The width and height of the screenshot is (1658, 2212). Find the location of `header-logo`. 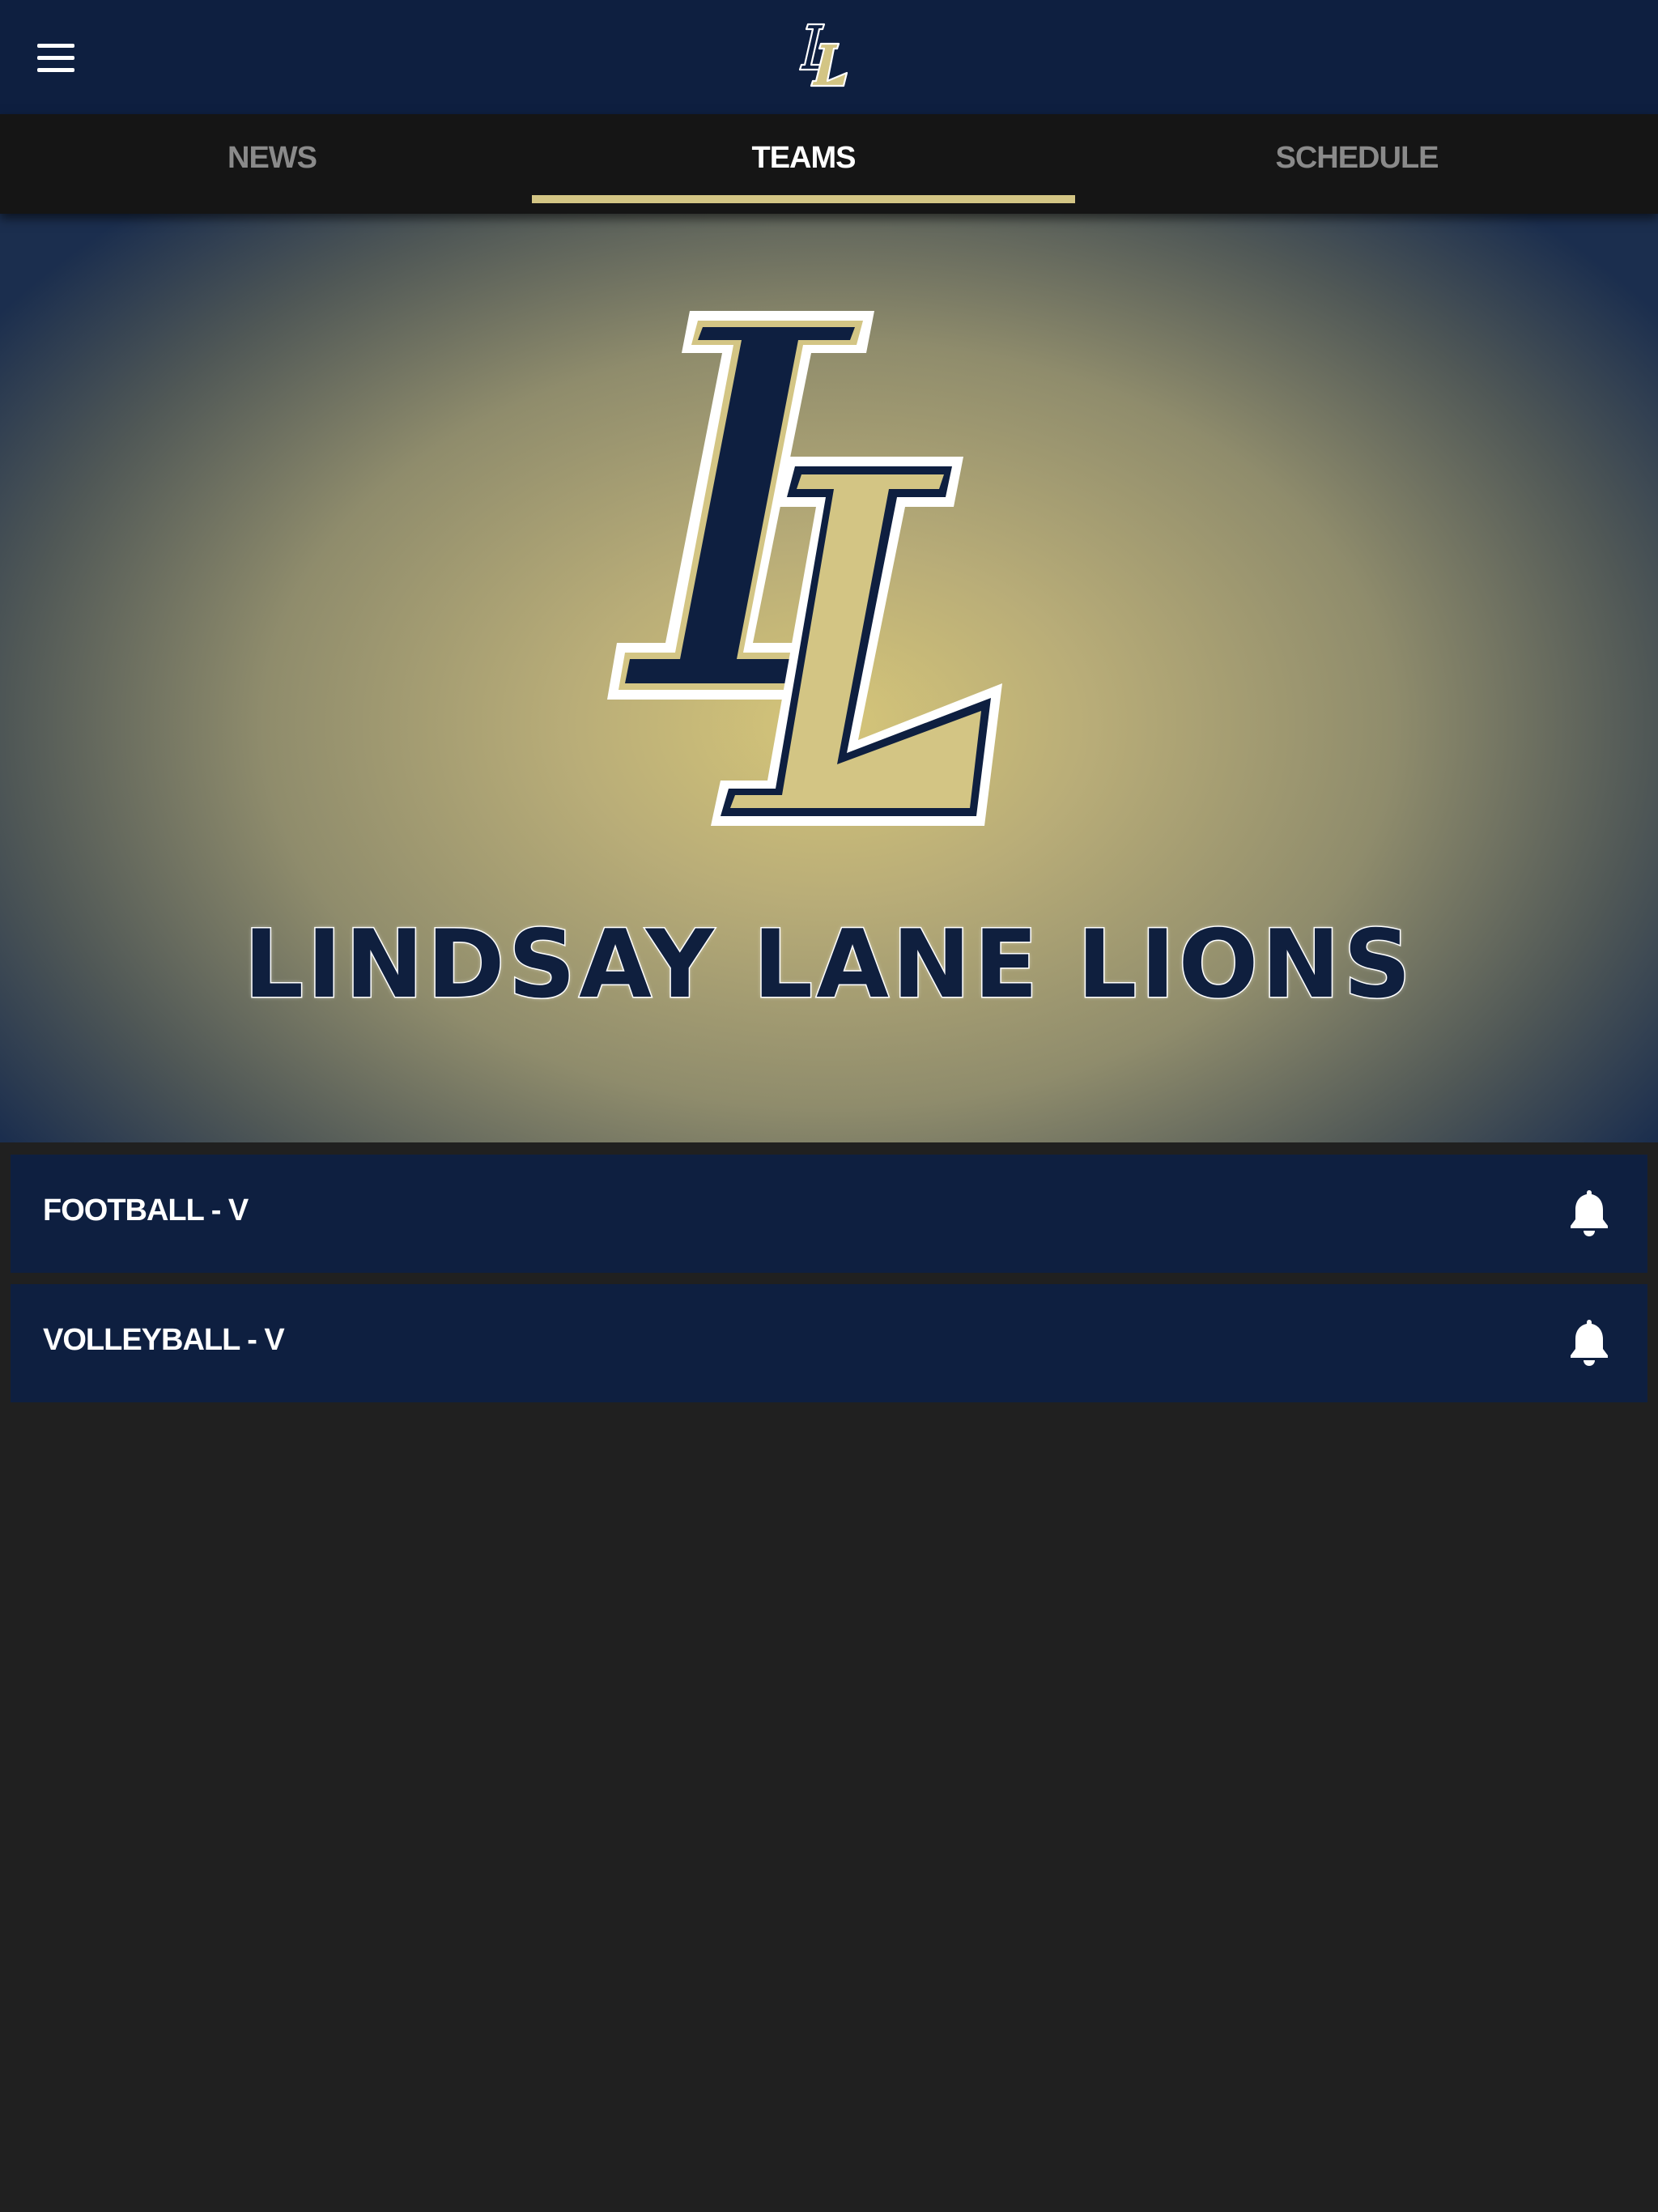

header-logo is located at coordinates (829, 56).